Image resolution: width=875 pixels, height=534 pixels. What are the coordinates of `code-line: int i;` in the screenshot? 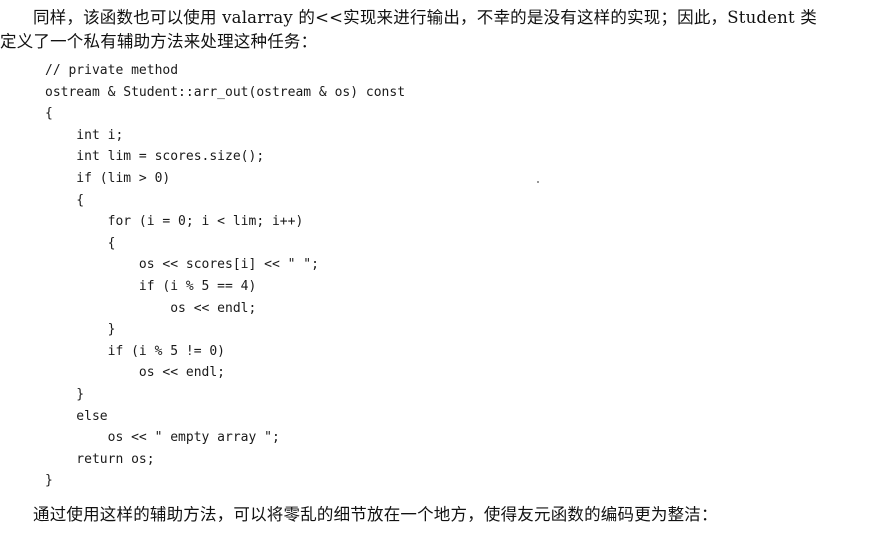 It's located at (84, 135).